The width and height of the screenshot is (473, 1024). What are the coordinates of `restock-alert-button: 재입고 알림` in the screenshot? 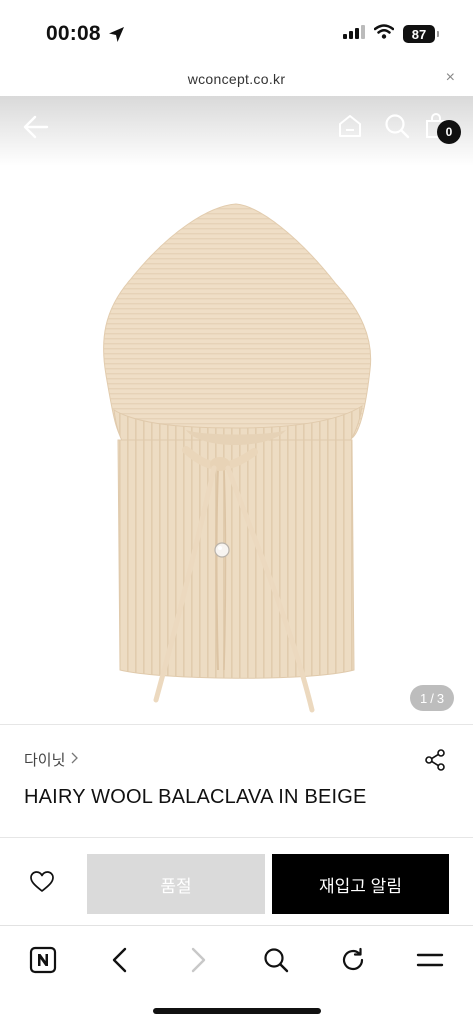 It's located at (360, 884).